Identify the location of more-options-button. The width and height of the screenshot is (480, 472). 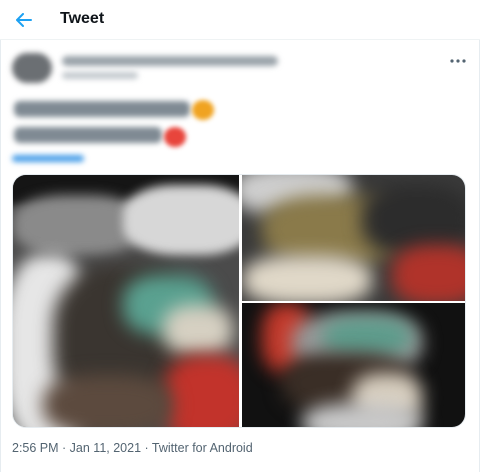
(458, 61).